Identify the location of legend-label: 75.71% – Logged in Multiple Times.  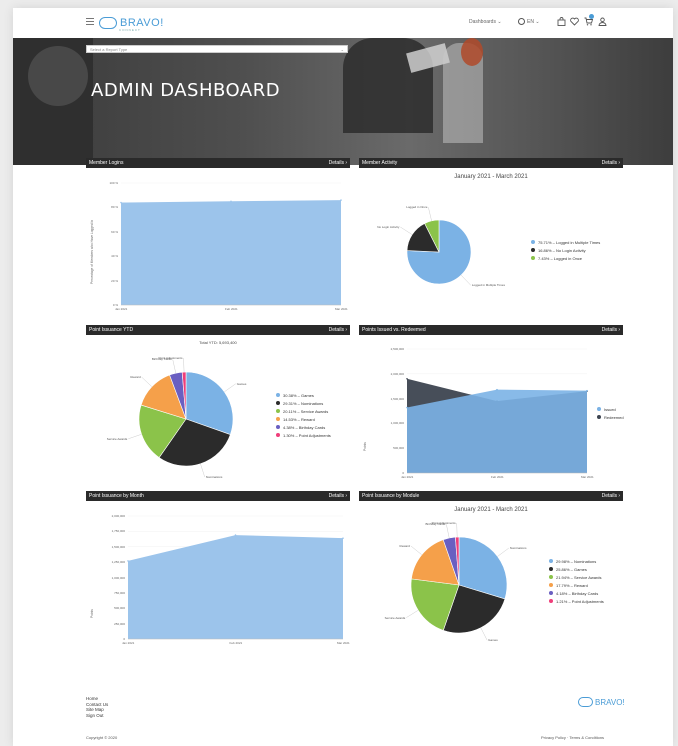
(569, 242).